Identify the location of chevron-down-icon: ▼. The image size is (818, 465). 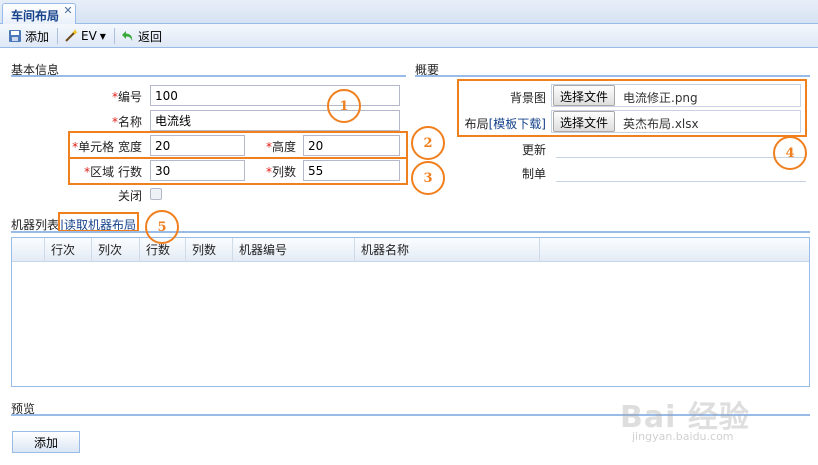
(102, 36).